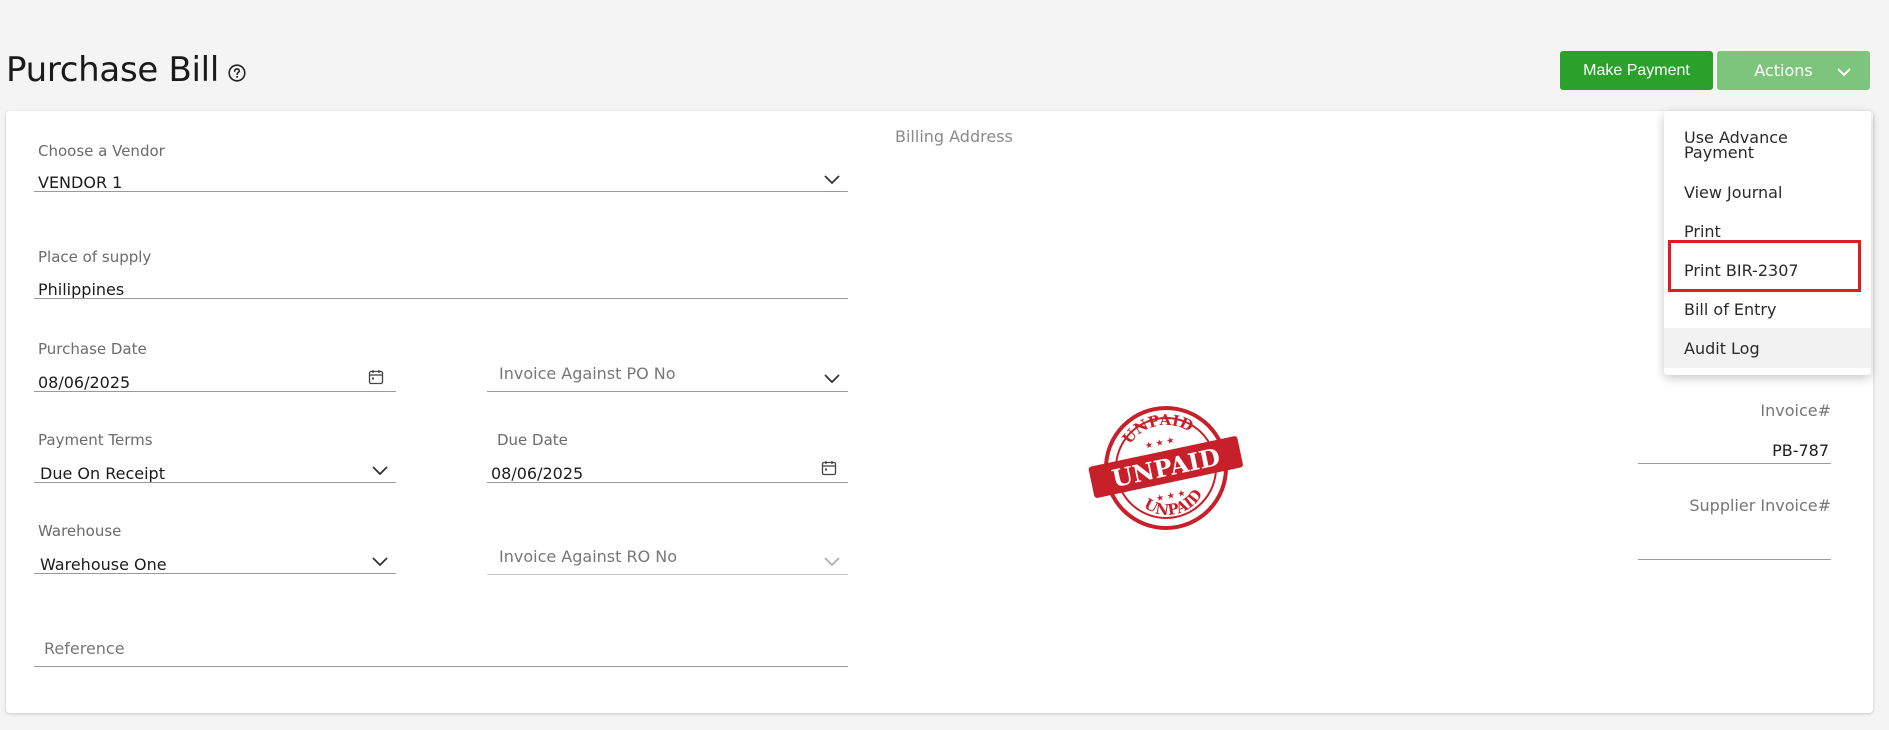 The image size is (1889, 730). I want to click on due-date-label: Due Date, so click(532, 440).